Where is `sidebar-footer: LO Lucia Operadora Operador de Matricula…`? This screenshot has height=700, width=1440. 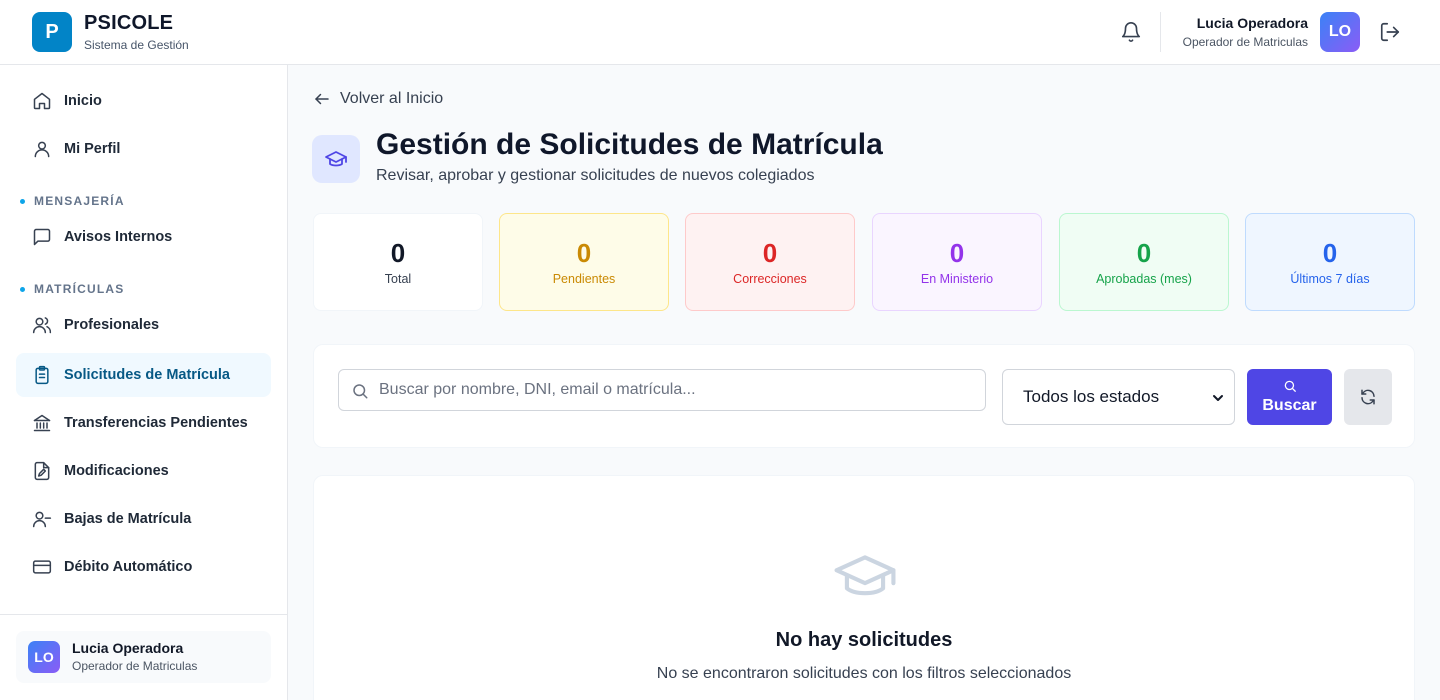
sidebar-footer: LO Lucia Operadora Operador de Matricula… is located at coordinates (143, 657).